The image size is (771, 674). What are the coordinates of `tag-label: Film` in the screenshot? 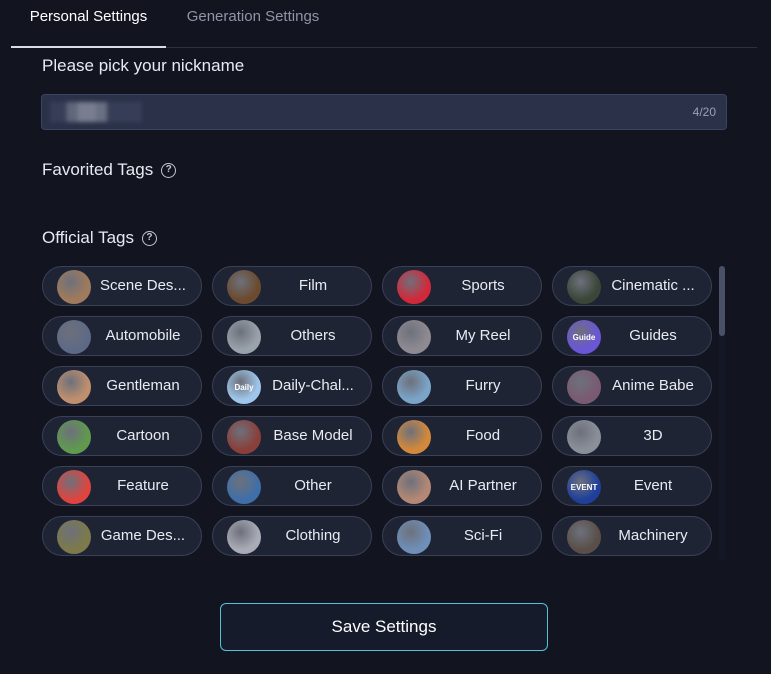 It's located at (313, 285).